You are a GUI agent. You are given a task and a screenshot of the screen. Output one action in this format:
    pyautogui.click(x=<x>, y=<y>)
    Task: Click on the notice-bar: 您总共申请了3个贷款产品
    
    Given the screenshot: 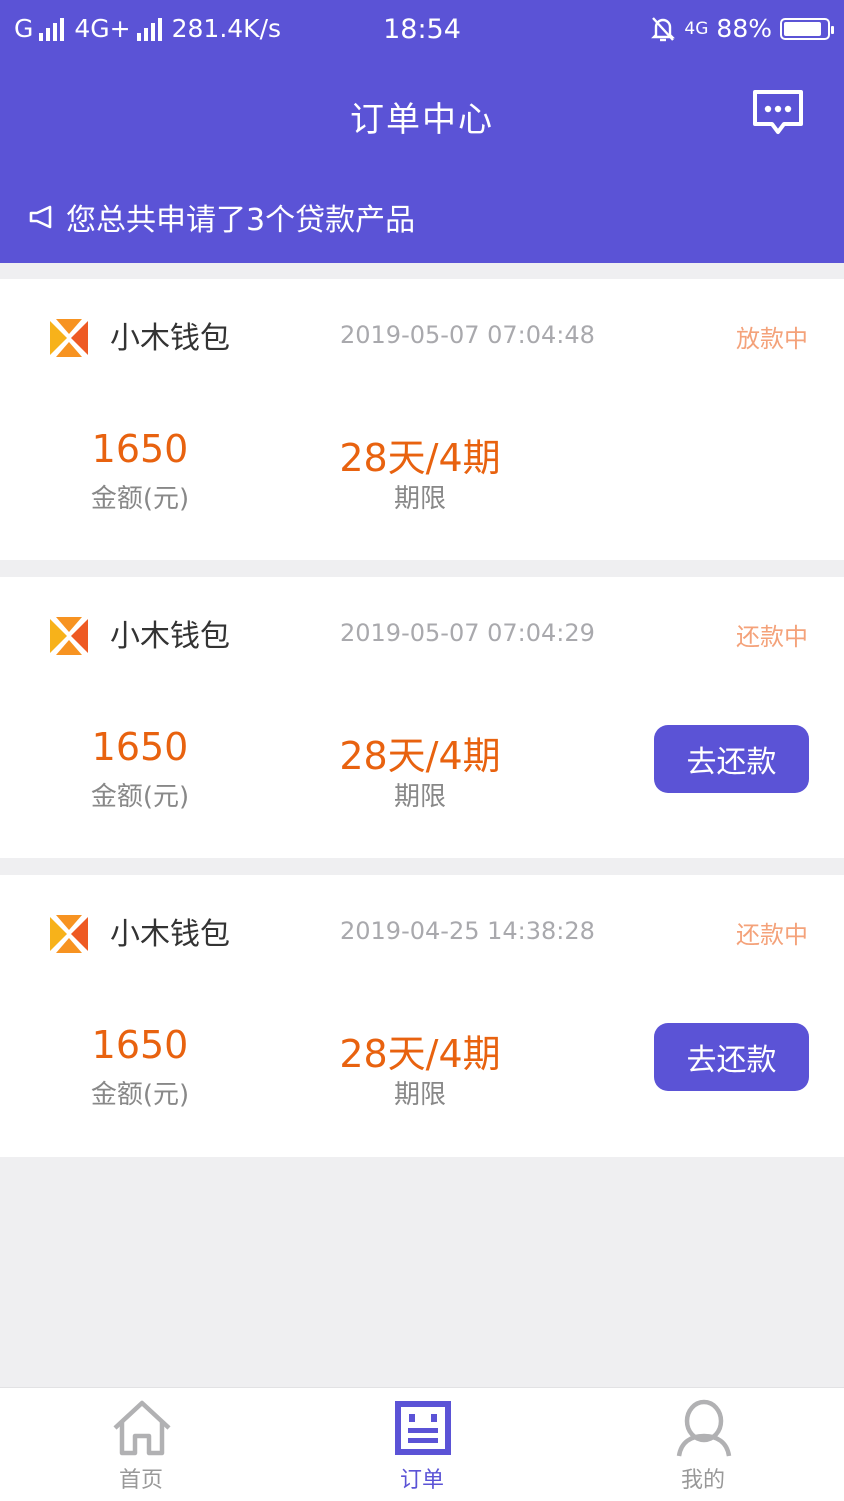 What is the action you would take?
    pyautogui.click(x=221, y=217)
    